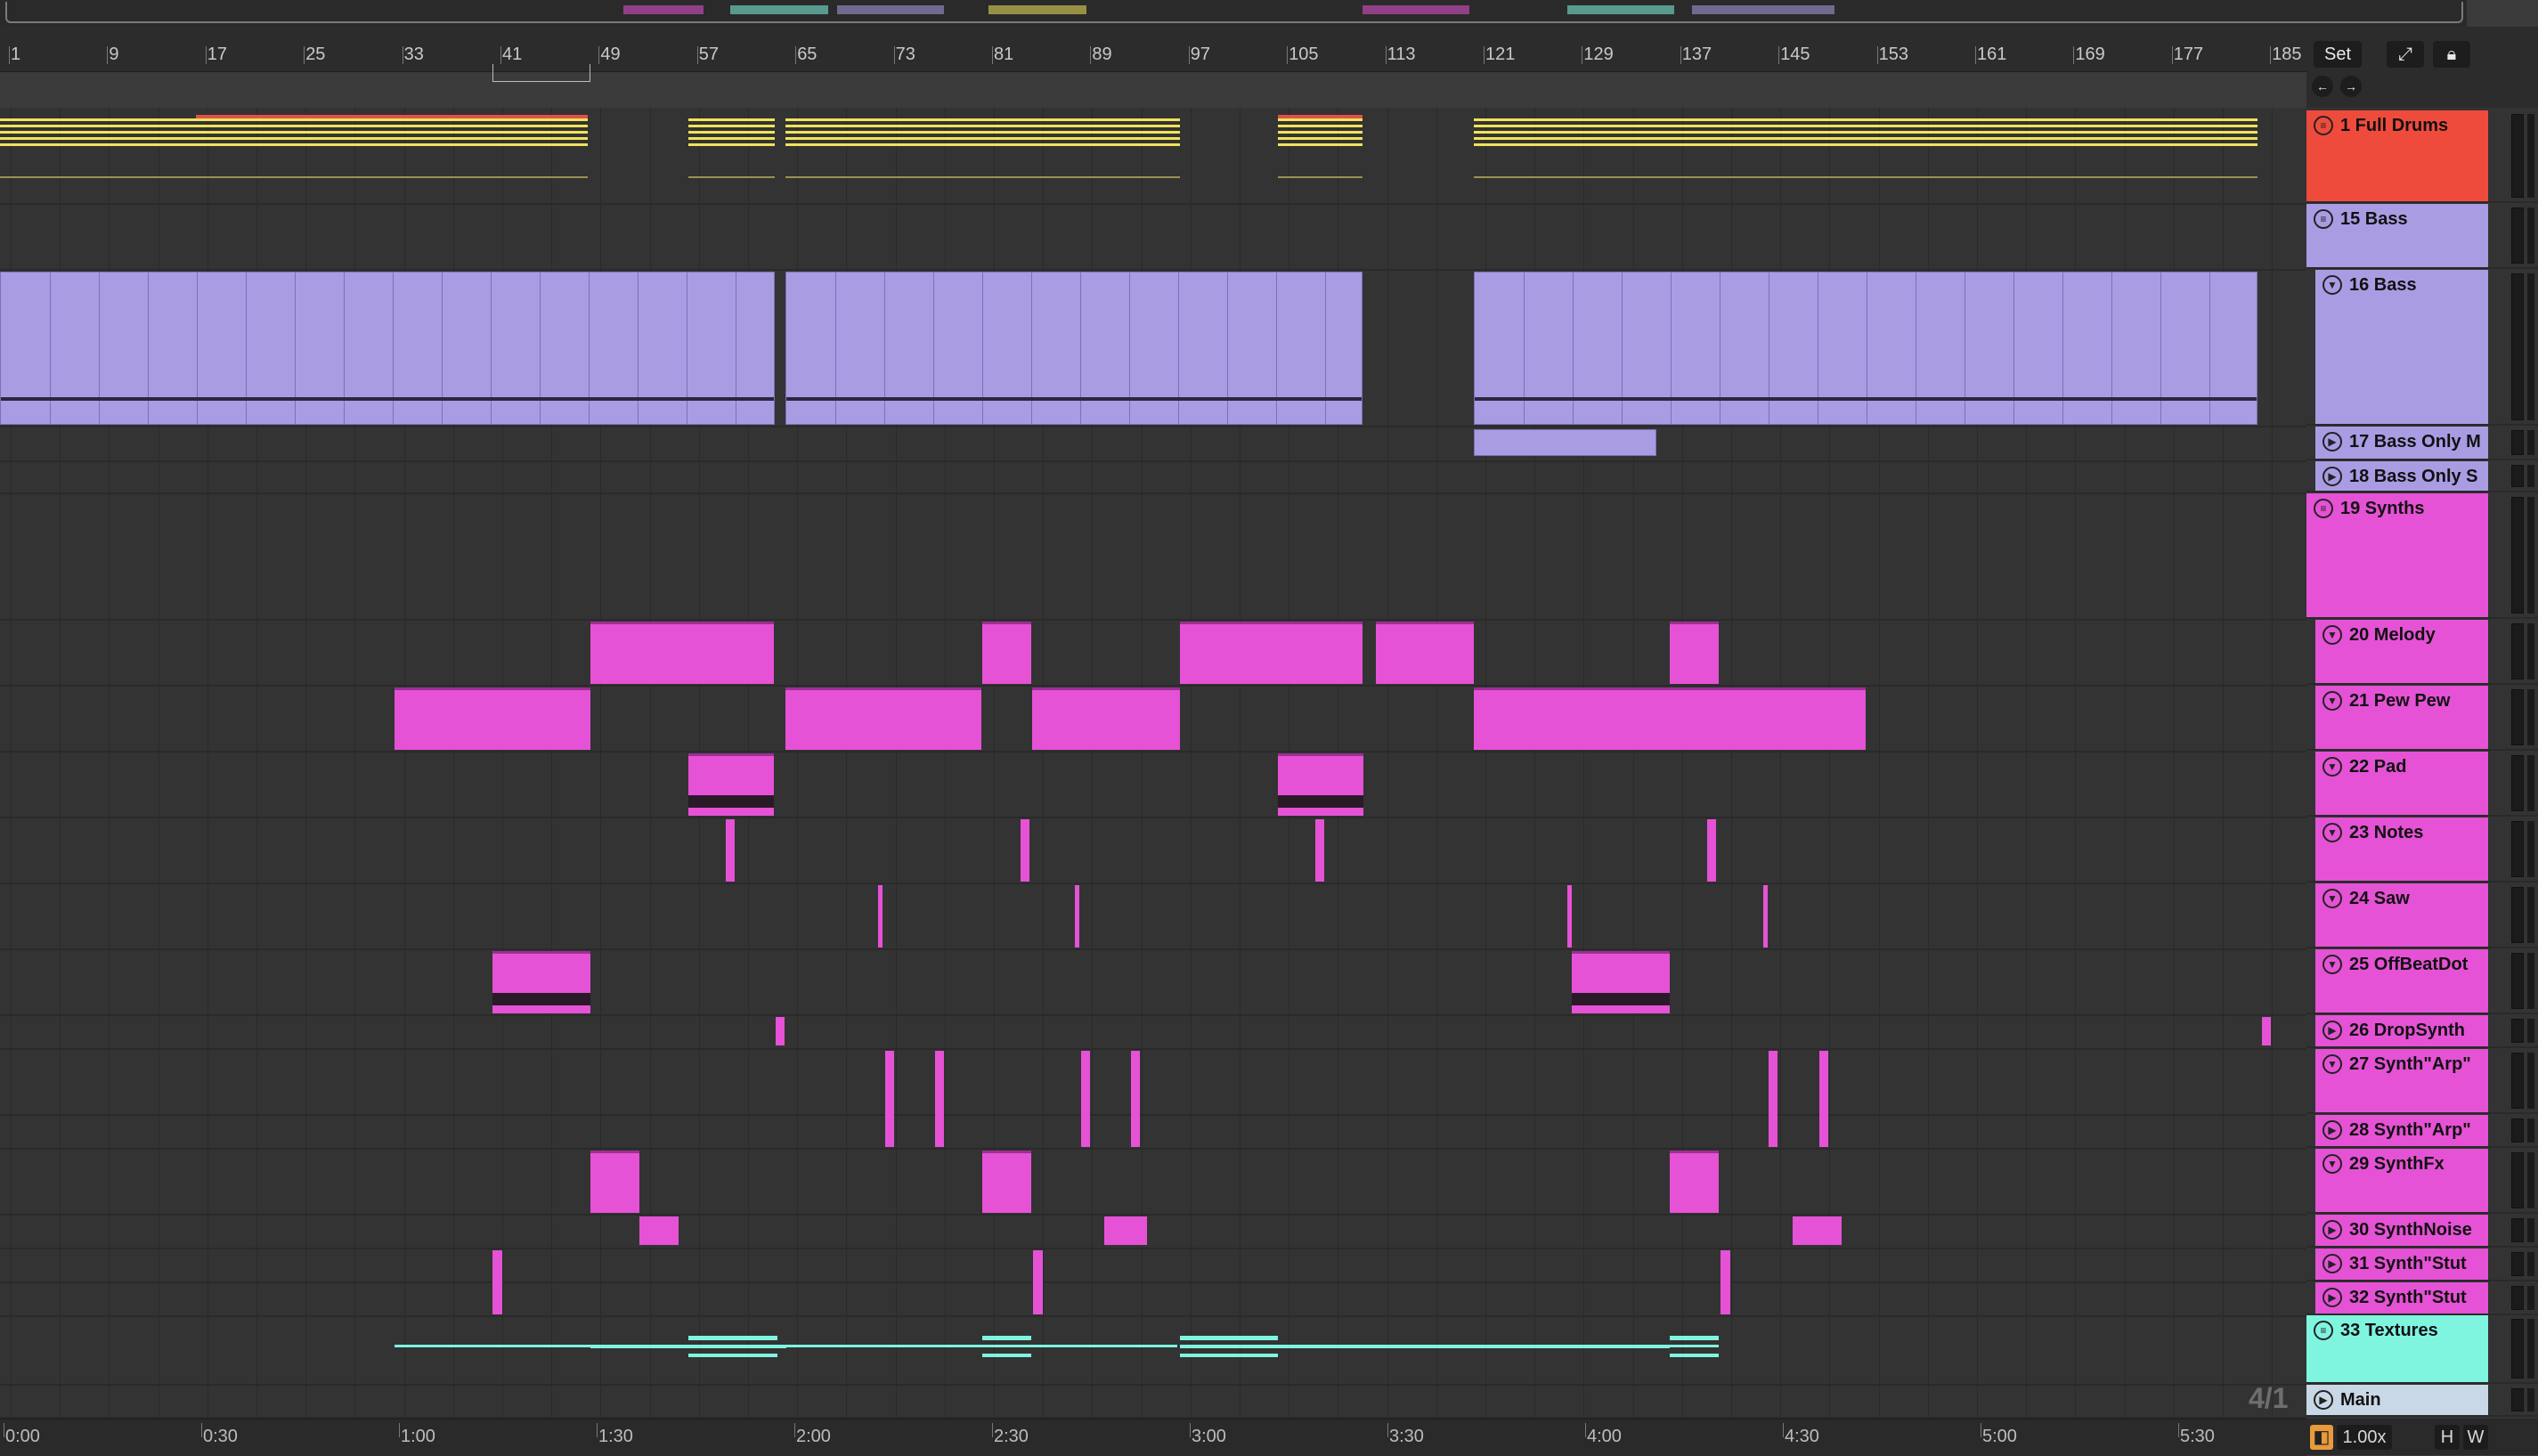 Image resolution: width=2538 pixels, height=1456 pixels. What do you see at coordinates (2411, 1331) in the screenshot?
I see `track-name: 33 Textures` at bounding box center [2411, 1331].